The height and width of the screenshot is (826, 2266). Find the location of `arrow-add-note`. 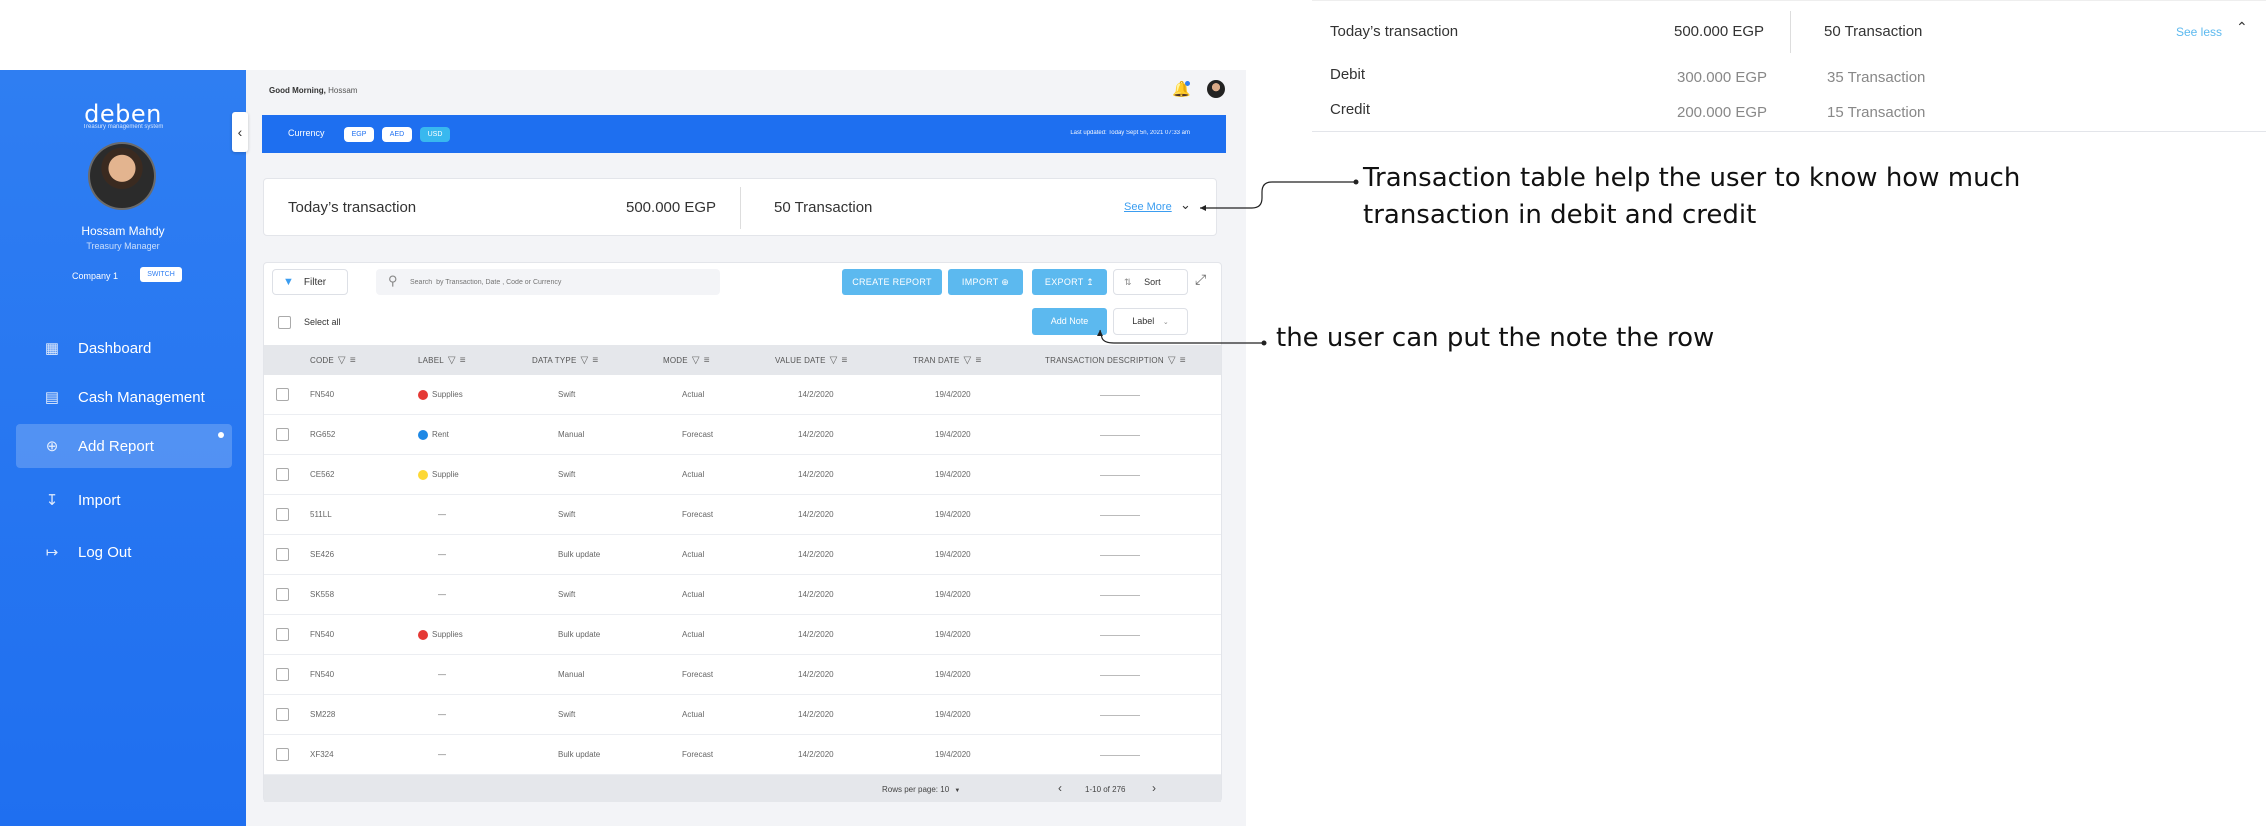

arrow-add-note is located at coordinates (1181, 336).